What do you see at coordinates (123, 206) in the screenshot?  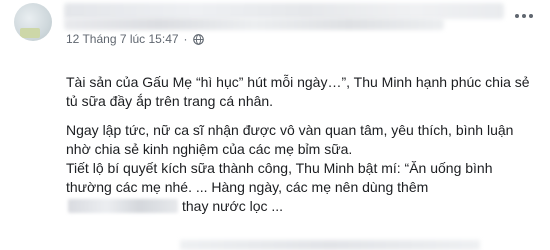 I see `redacted-text` at bounding box center [123, 206].